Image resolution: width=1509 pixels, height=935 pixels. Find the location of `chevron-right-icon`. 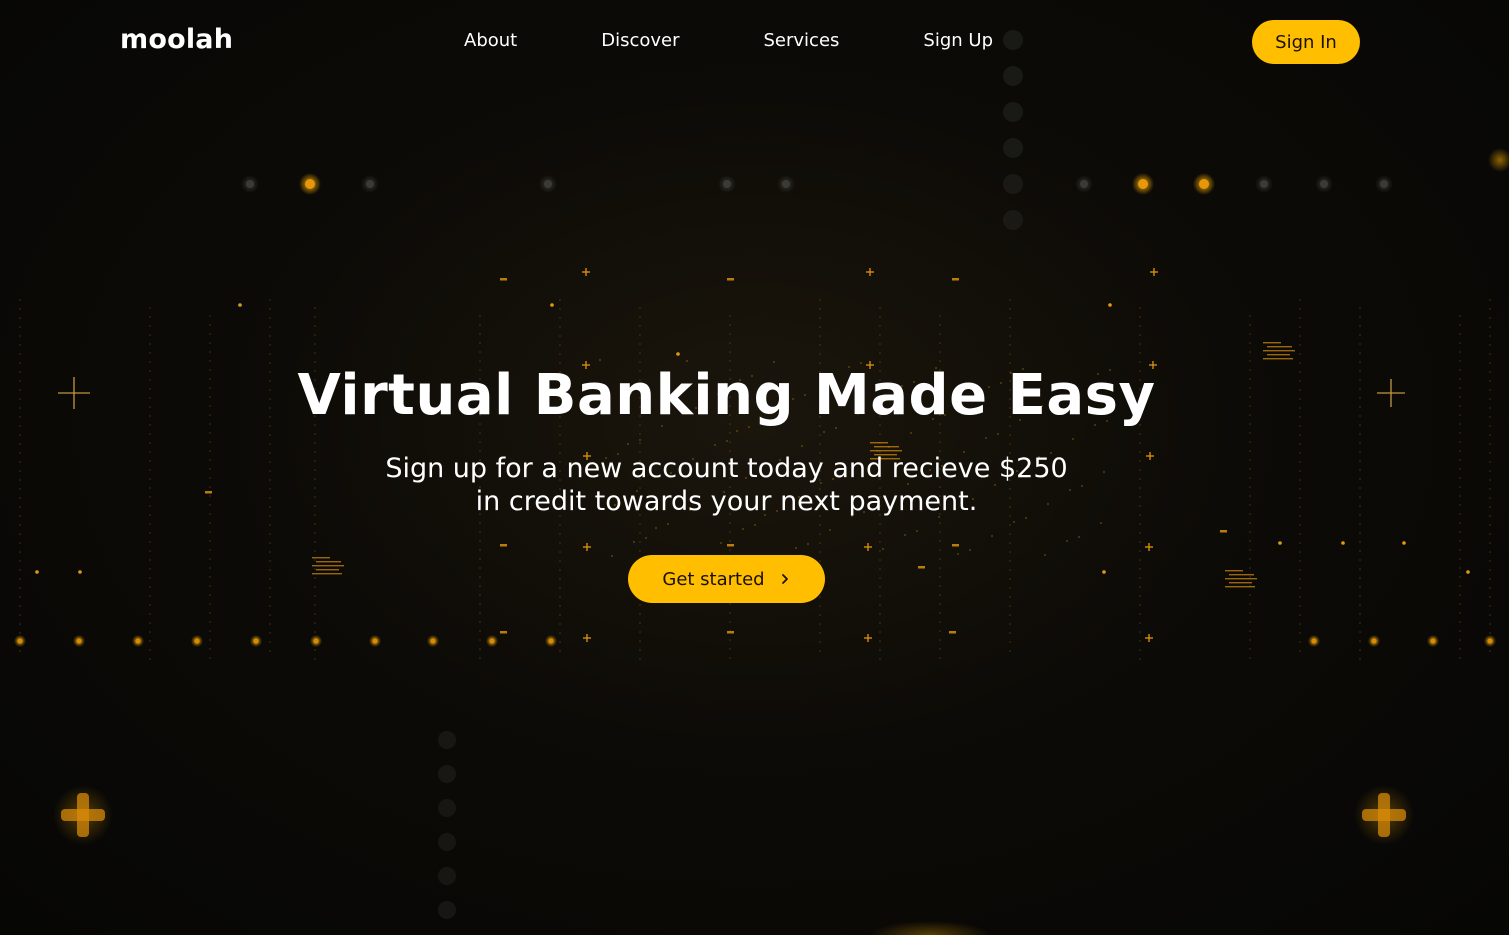

chevron-right-icon is located at coordinates (784, 579).